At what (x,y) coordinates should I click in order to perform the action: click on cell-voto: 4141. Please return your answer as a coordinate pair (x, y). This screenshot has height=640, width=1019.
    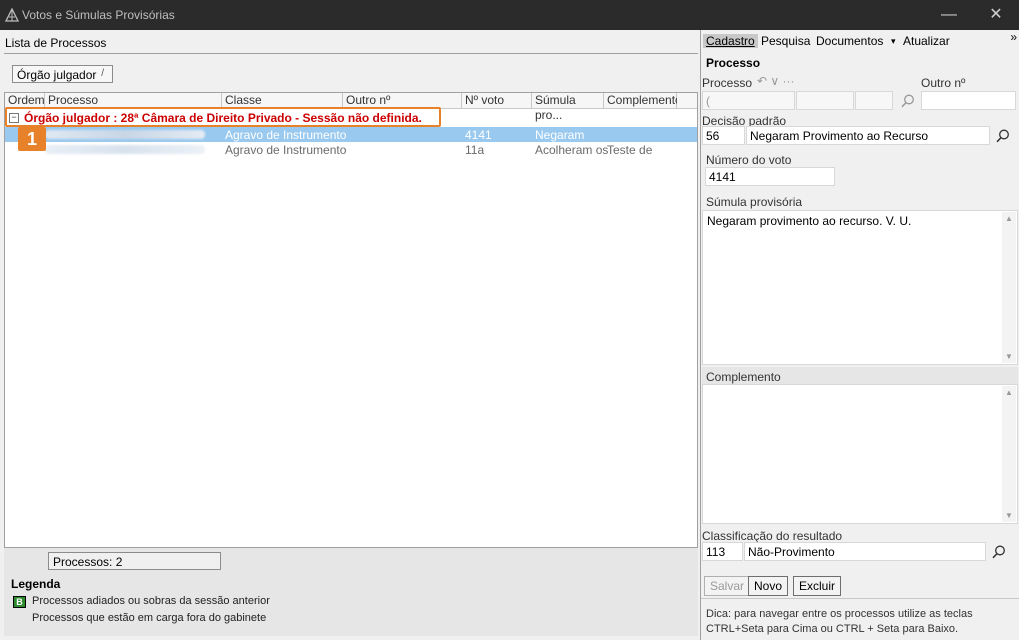
    Looking at the image, I should click on (478, 135).